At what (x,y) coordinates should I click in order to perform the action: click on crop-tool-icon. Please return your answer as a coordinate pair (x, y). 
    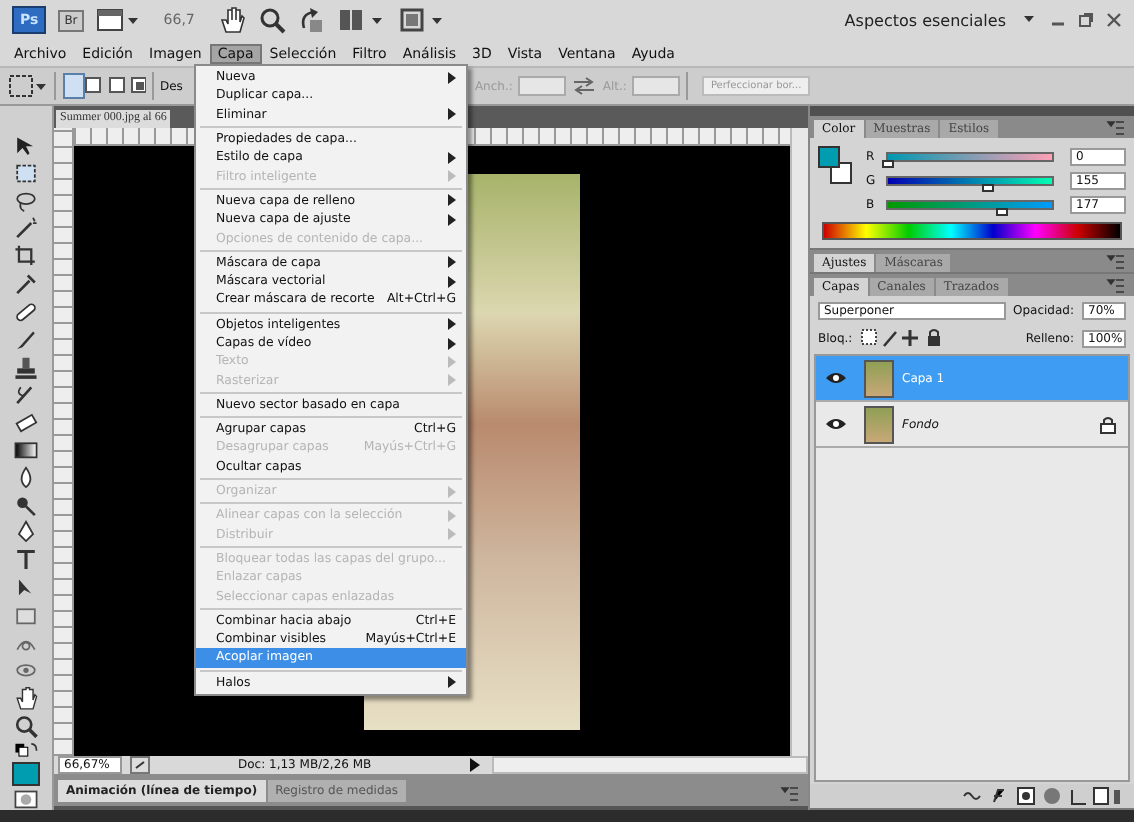
    Looking at the image, I should click on (26, 257).